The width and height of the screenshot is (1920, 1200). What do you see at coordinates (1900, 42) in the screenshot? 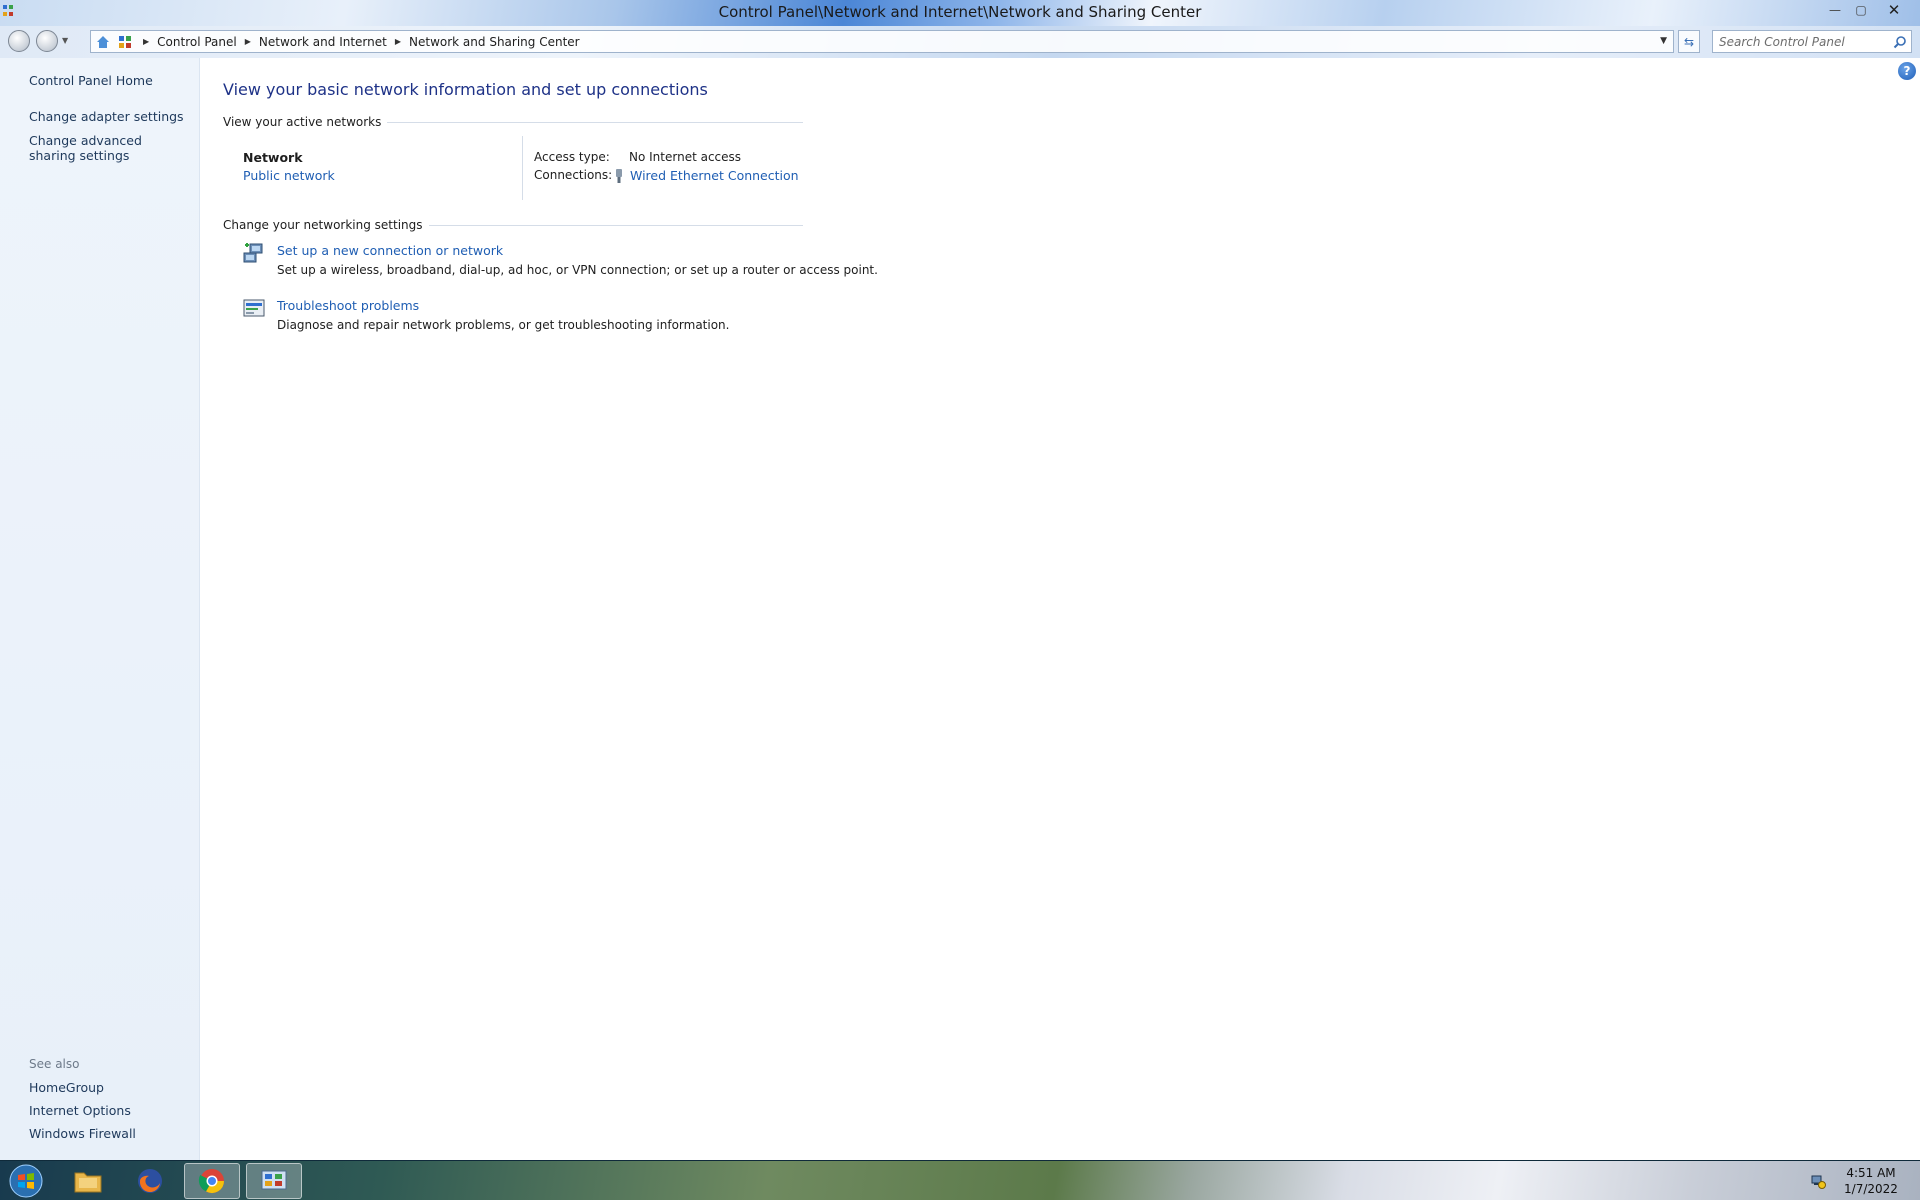
I see `search-icon` at bounding box center [1900, 42].